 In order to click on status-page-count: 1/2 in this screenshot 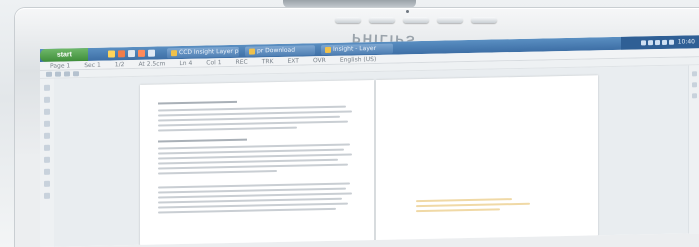, I will do `click(119, 64)`.